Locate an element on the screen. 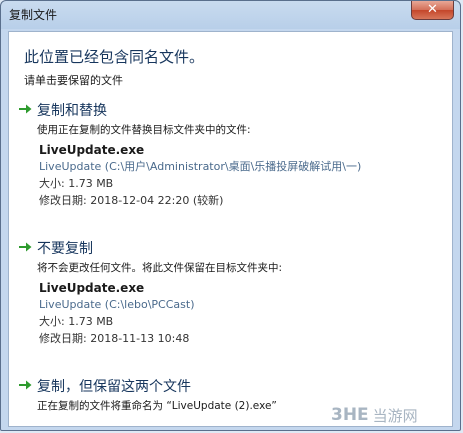 The image size is (463, 433). watermark-text: 当游网 is located at coordinates (395, 415).